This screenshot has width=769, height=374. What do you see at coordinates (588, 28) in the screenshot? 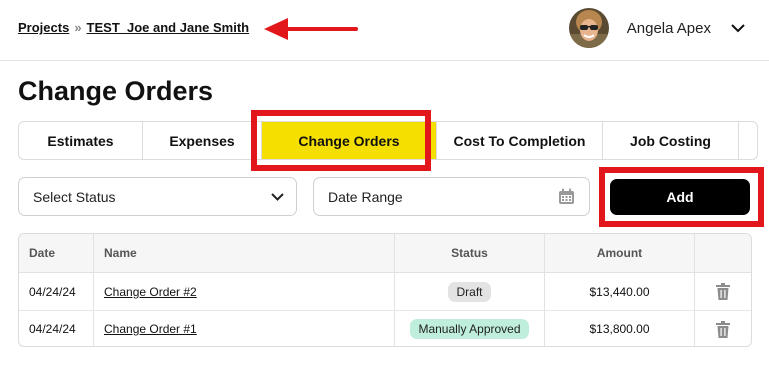
I see `avatar` at bounding box center [588, 28].